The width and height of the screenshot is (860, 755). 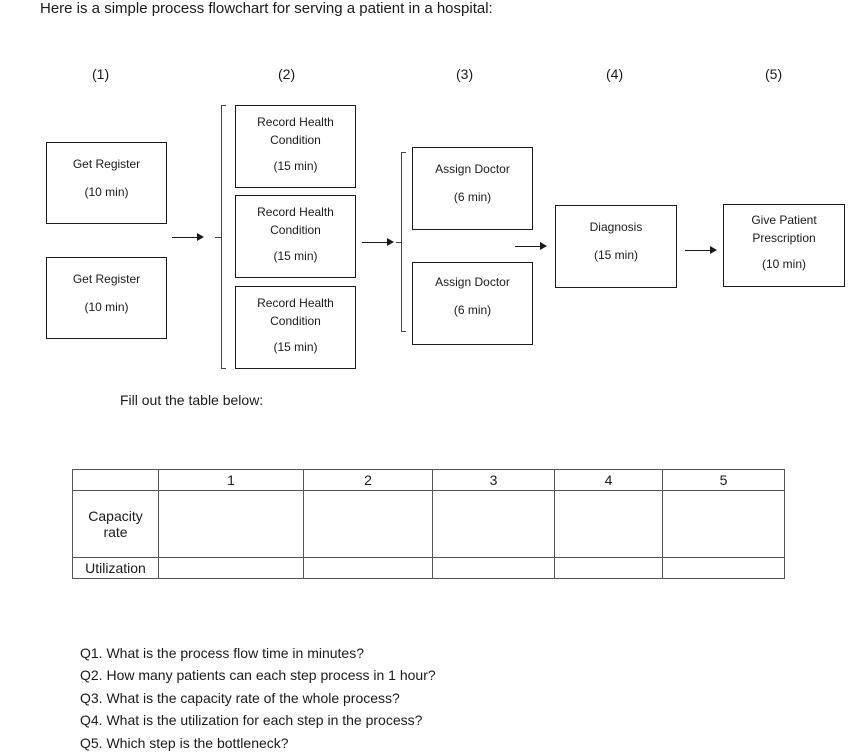 I want to click on table-header-row: 1 2 3 4 5, so click(x=428, y=480).